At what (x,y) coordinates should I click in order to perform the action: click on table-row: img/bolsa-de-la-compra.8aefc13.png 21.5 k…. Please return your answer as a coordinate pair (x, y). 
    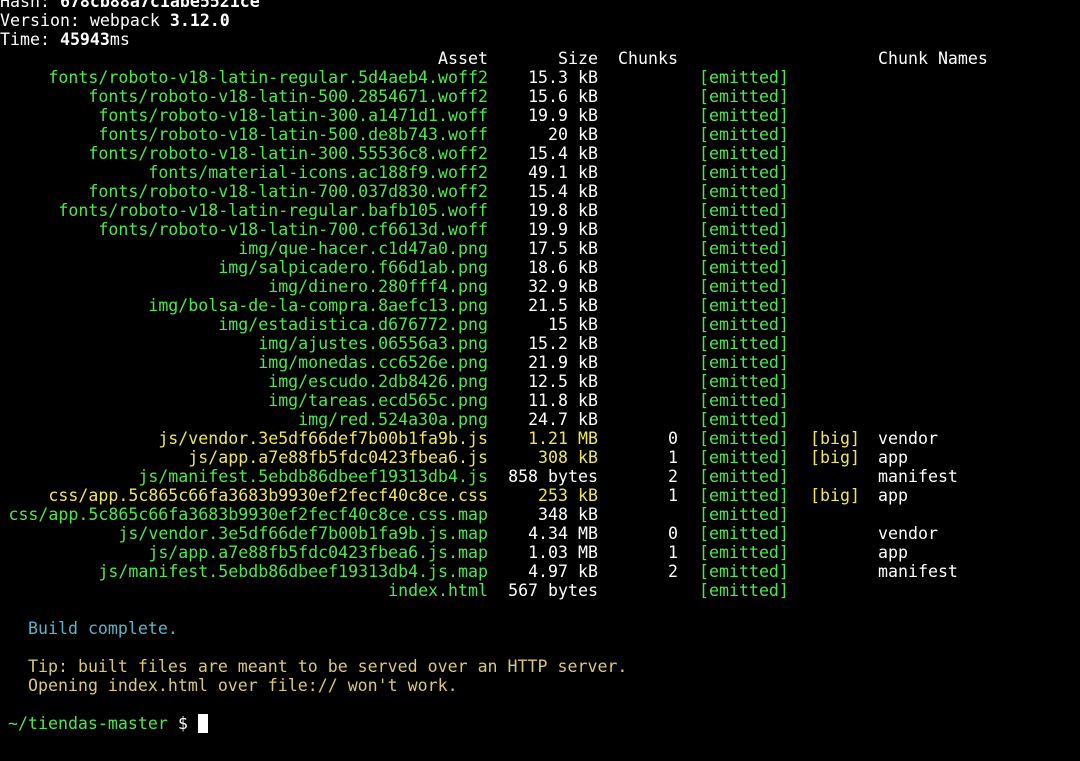
    Looking at the image, I should click on (540, 305).